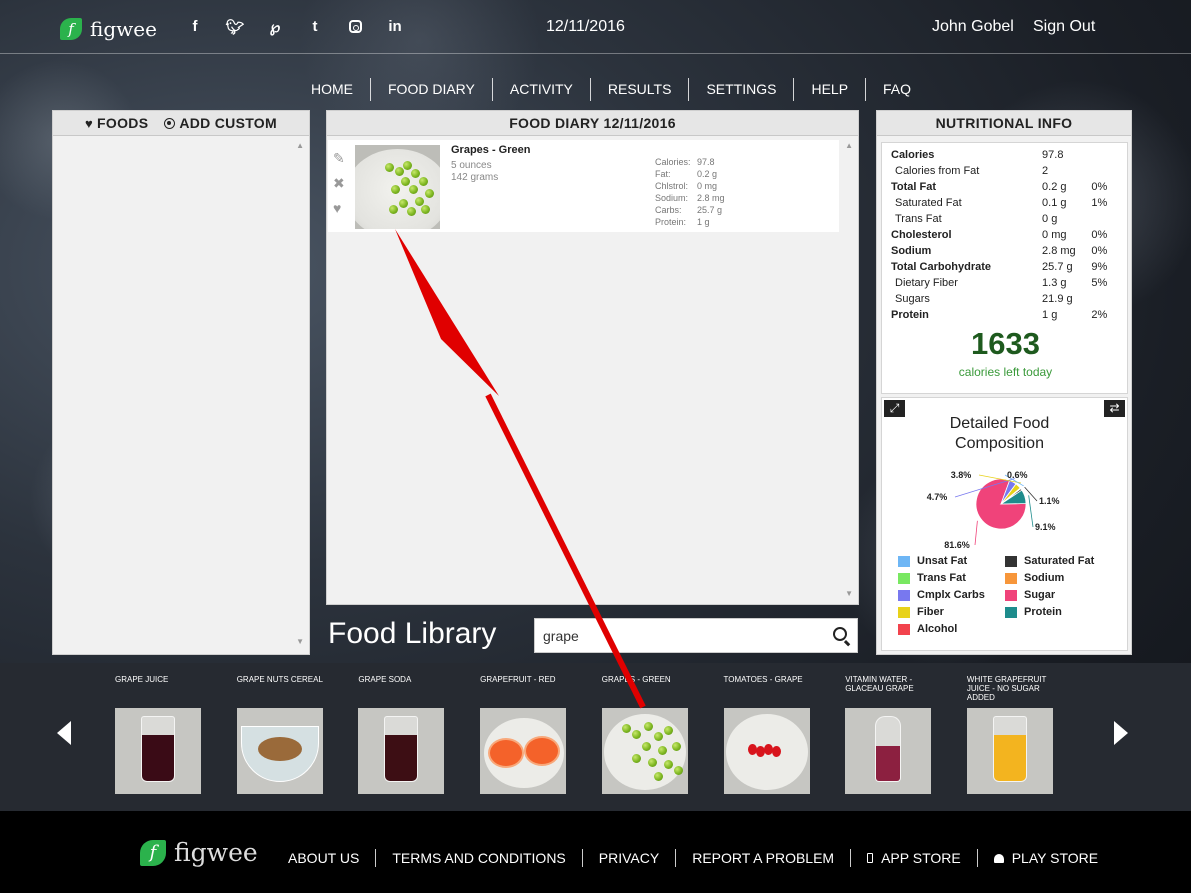 This screenshot has width=1191, height=893. What do you see at coordinates (1006, 299) in the screenshot?
I see `nutrition-row: Sugars 21.9 g` at bounding box center [1006, 299].